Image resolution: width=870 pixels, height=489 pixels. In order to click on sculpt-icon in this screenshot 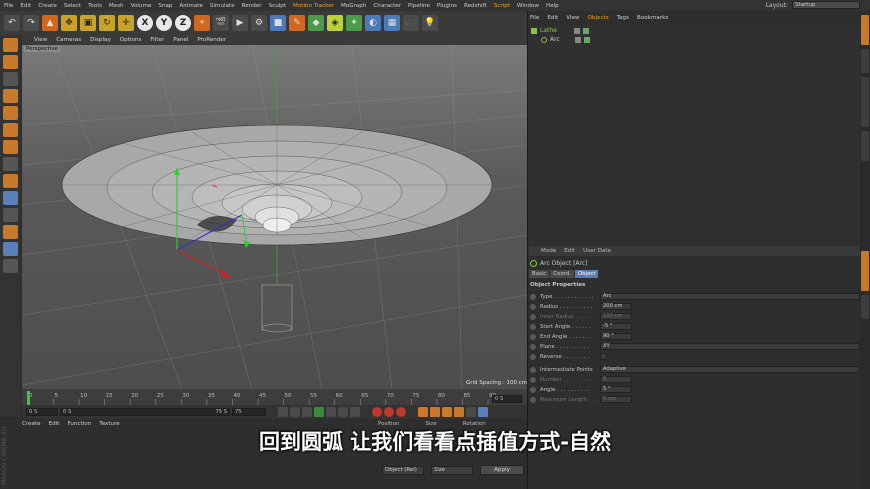, I will do `click(10, 215)`.